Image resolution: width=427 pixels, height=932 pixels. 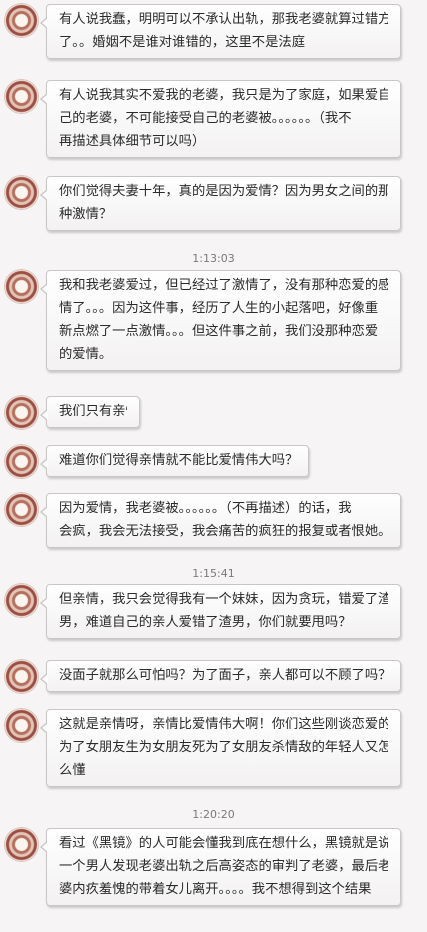 I want to click on message-line: 么懂, so click(x=72, y=770).